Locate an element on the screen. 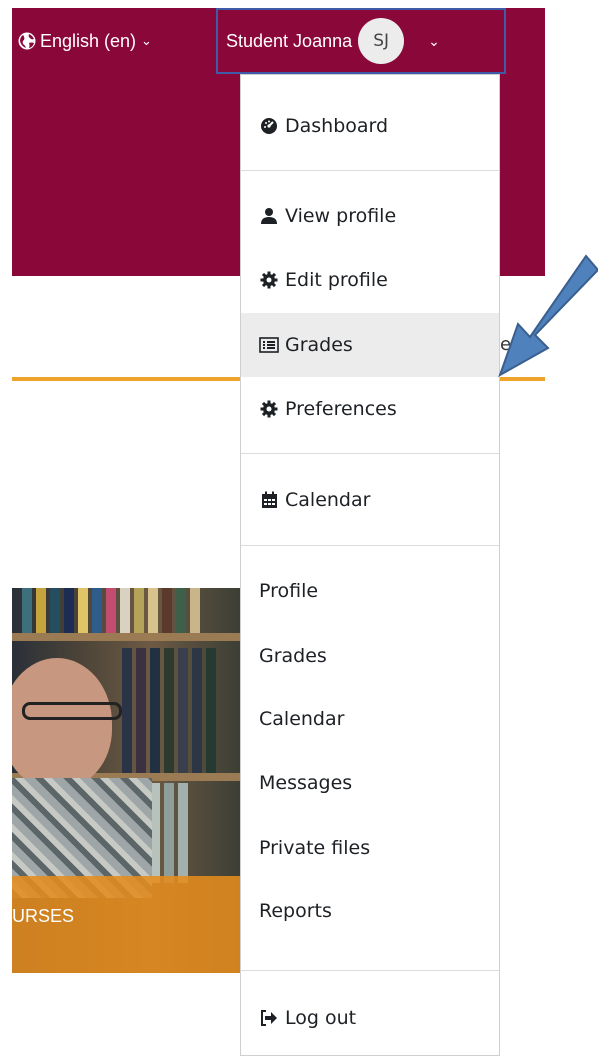 This screenshot has width=598, height=1056. bookshelf is located at coordinates (127, 637).